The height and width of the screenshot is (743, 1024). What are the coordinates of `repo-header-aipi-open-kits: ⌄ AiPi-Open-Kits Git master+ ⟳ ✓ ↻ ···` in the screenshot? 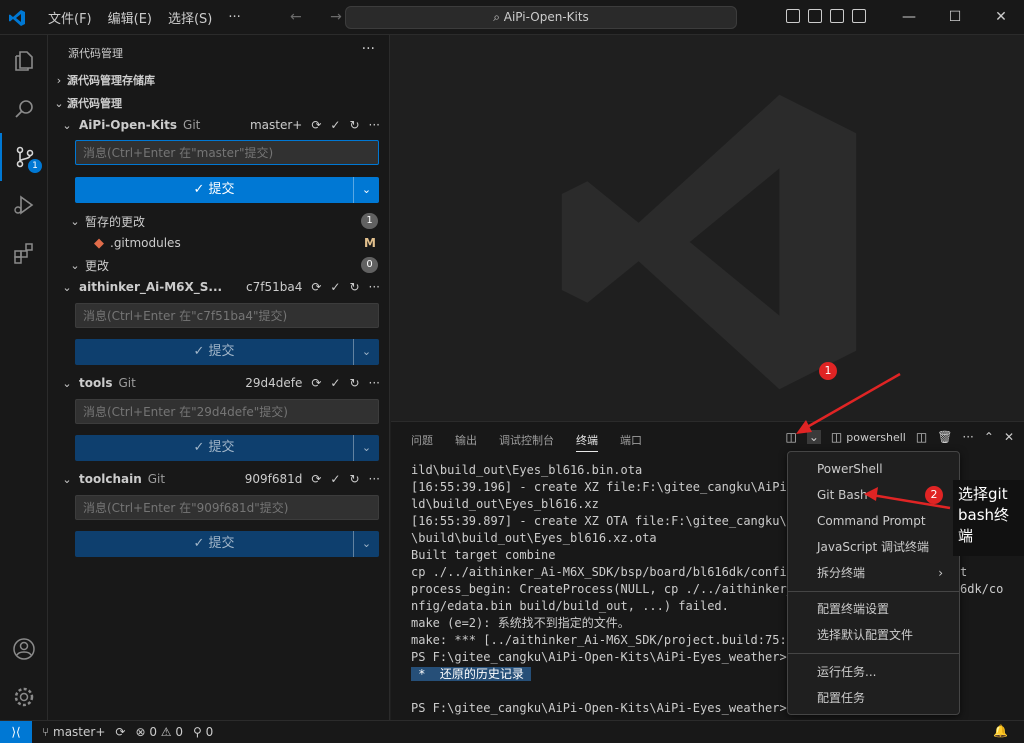 It's located at (219, 125).